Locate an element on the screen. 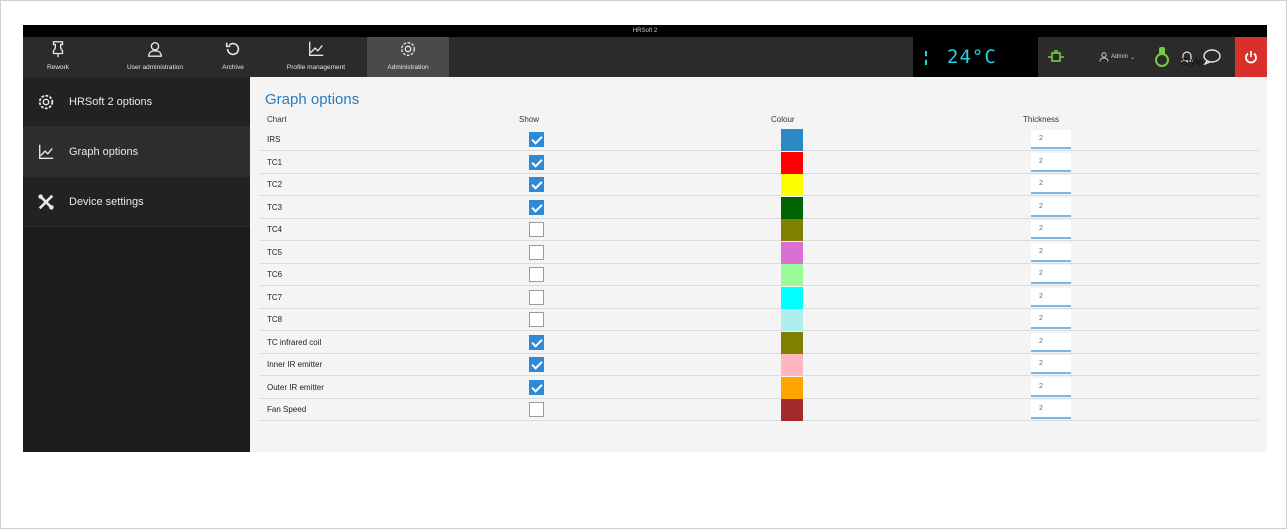 This screenshot has width=1287, height=529. tab-administration: Administration is located at coordinates (408, 57).